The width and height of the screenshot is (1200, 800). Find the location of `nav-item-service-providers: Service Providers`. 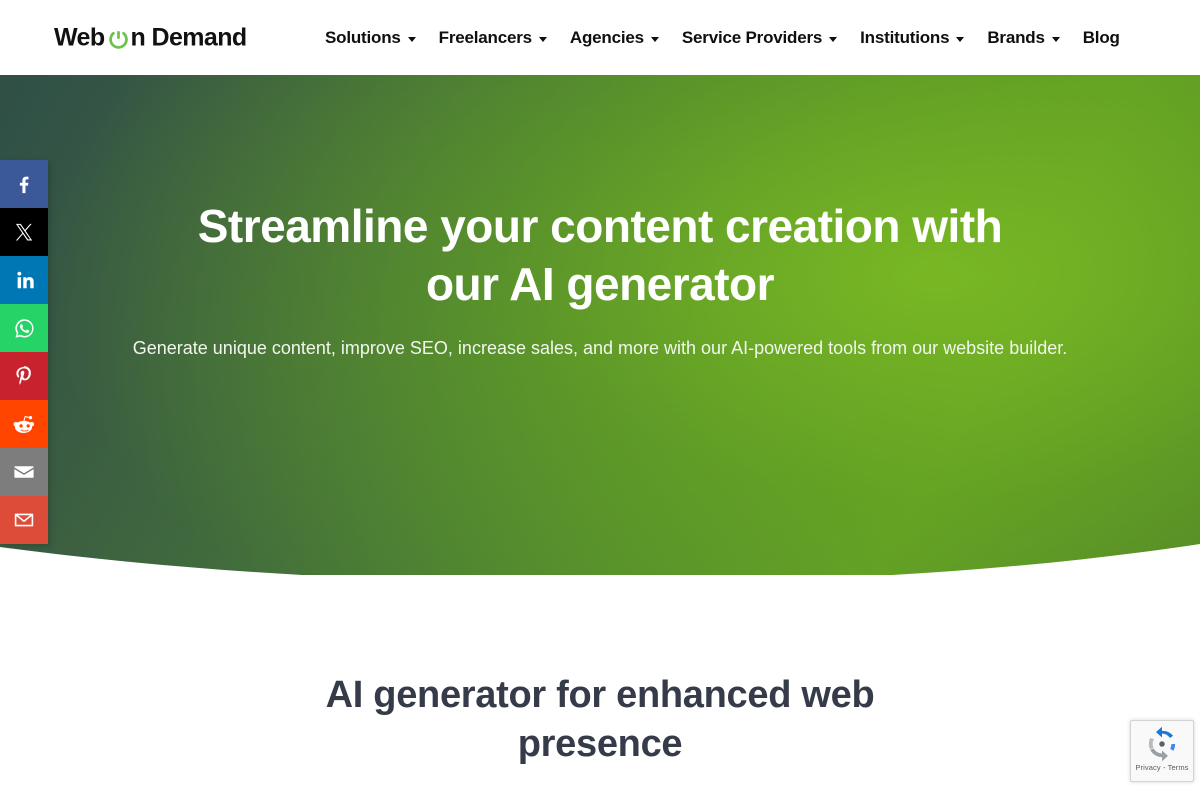

nav-item-service-providers: Service Providers is located at coordinates (765, 38).